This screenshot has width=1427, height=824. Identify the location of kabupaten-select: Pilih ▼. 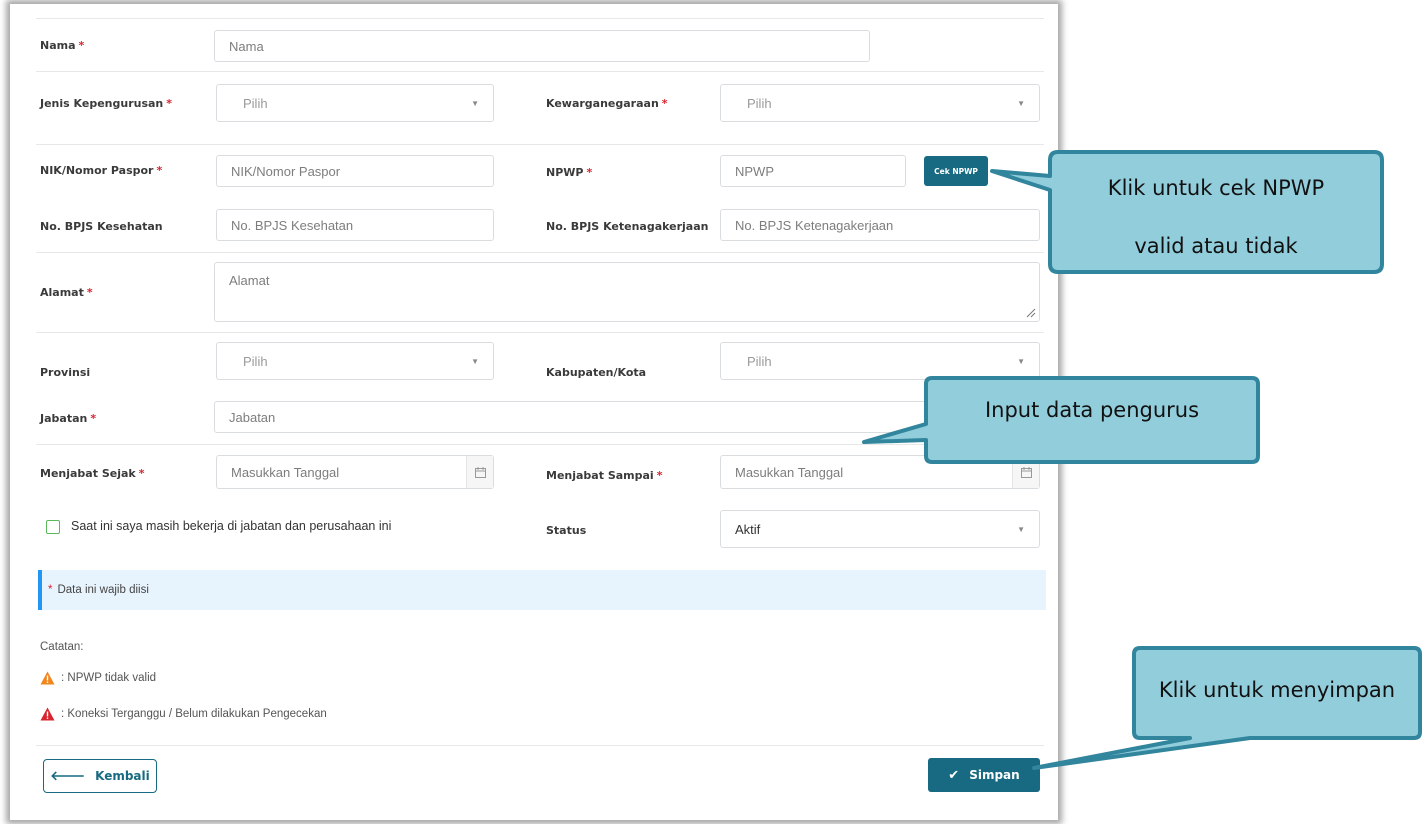
(880, 361).